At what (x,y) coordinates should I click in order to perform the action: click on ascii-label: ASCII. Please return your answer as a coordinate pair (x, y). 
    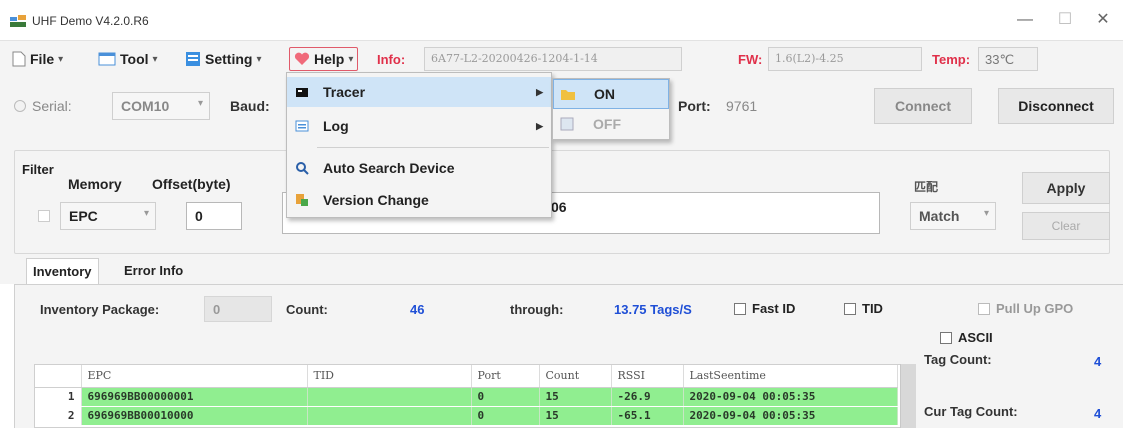
    Looking at the image, I should click on (975, 337).